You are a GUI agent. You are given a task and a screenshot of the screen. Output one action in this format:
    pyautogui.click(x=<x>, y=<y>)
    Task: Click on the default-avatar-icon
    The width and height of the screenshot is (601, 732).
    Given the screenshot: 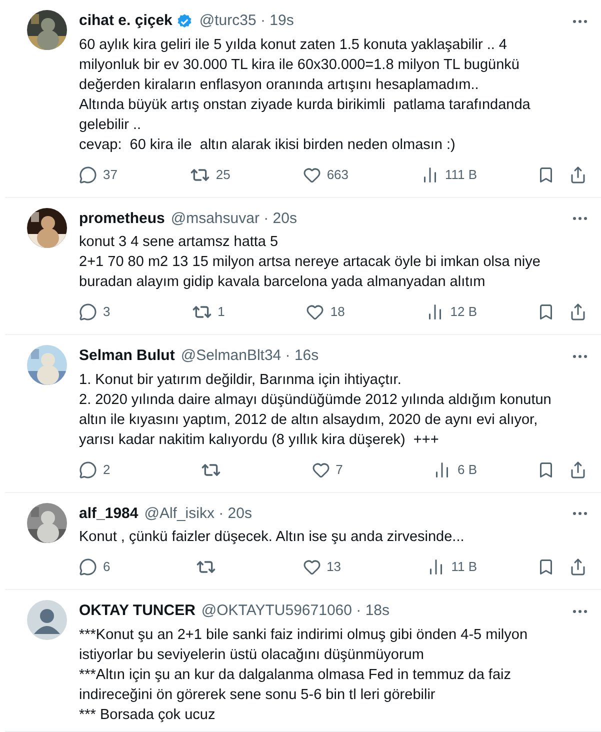 What is the action you would take?
    pyautogui.click(x=47, y=620)
    